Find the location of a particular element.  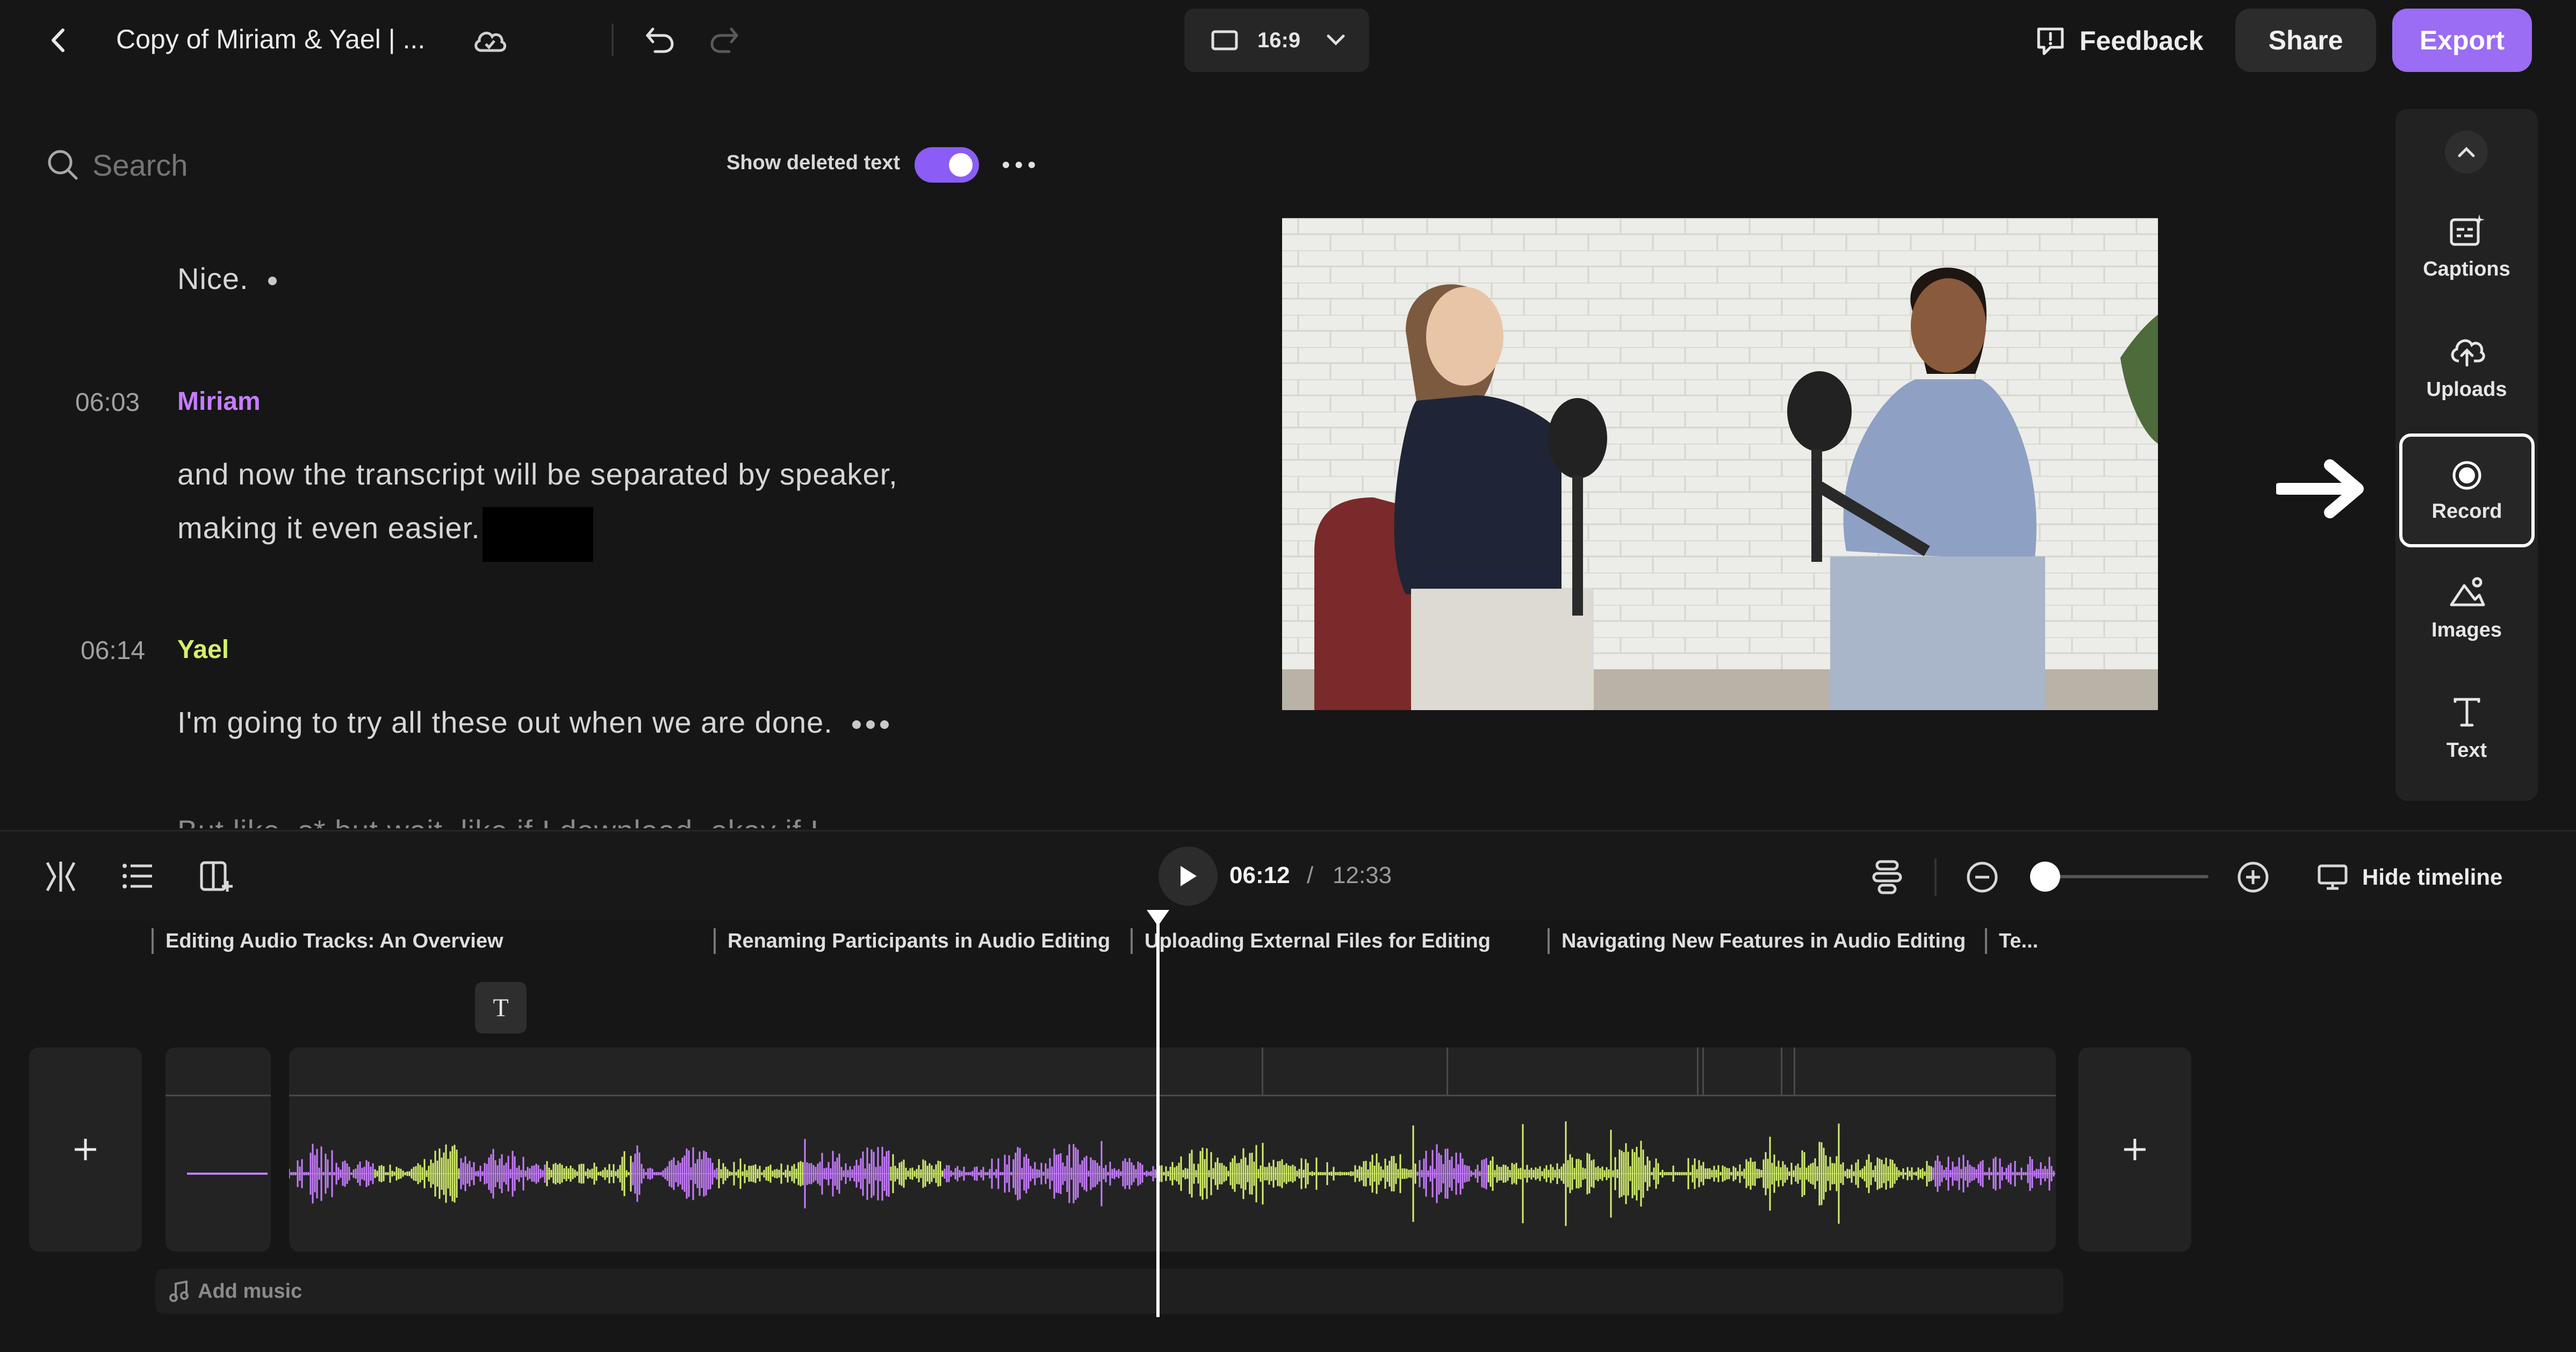

audio-clip is located at coordinates (218, 1149).